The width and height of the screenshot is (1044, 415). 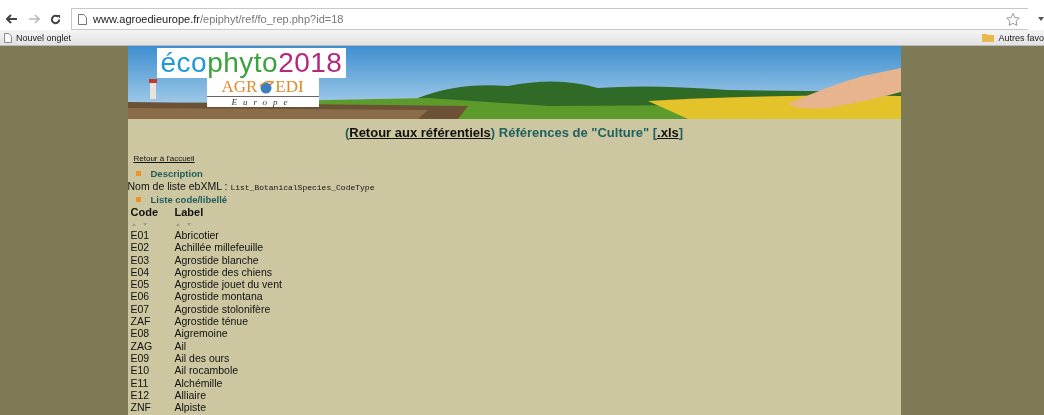 I want to click on code-cell: E03, so click(x=140, y=259).